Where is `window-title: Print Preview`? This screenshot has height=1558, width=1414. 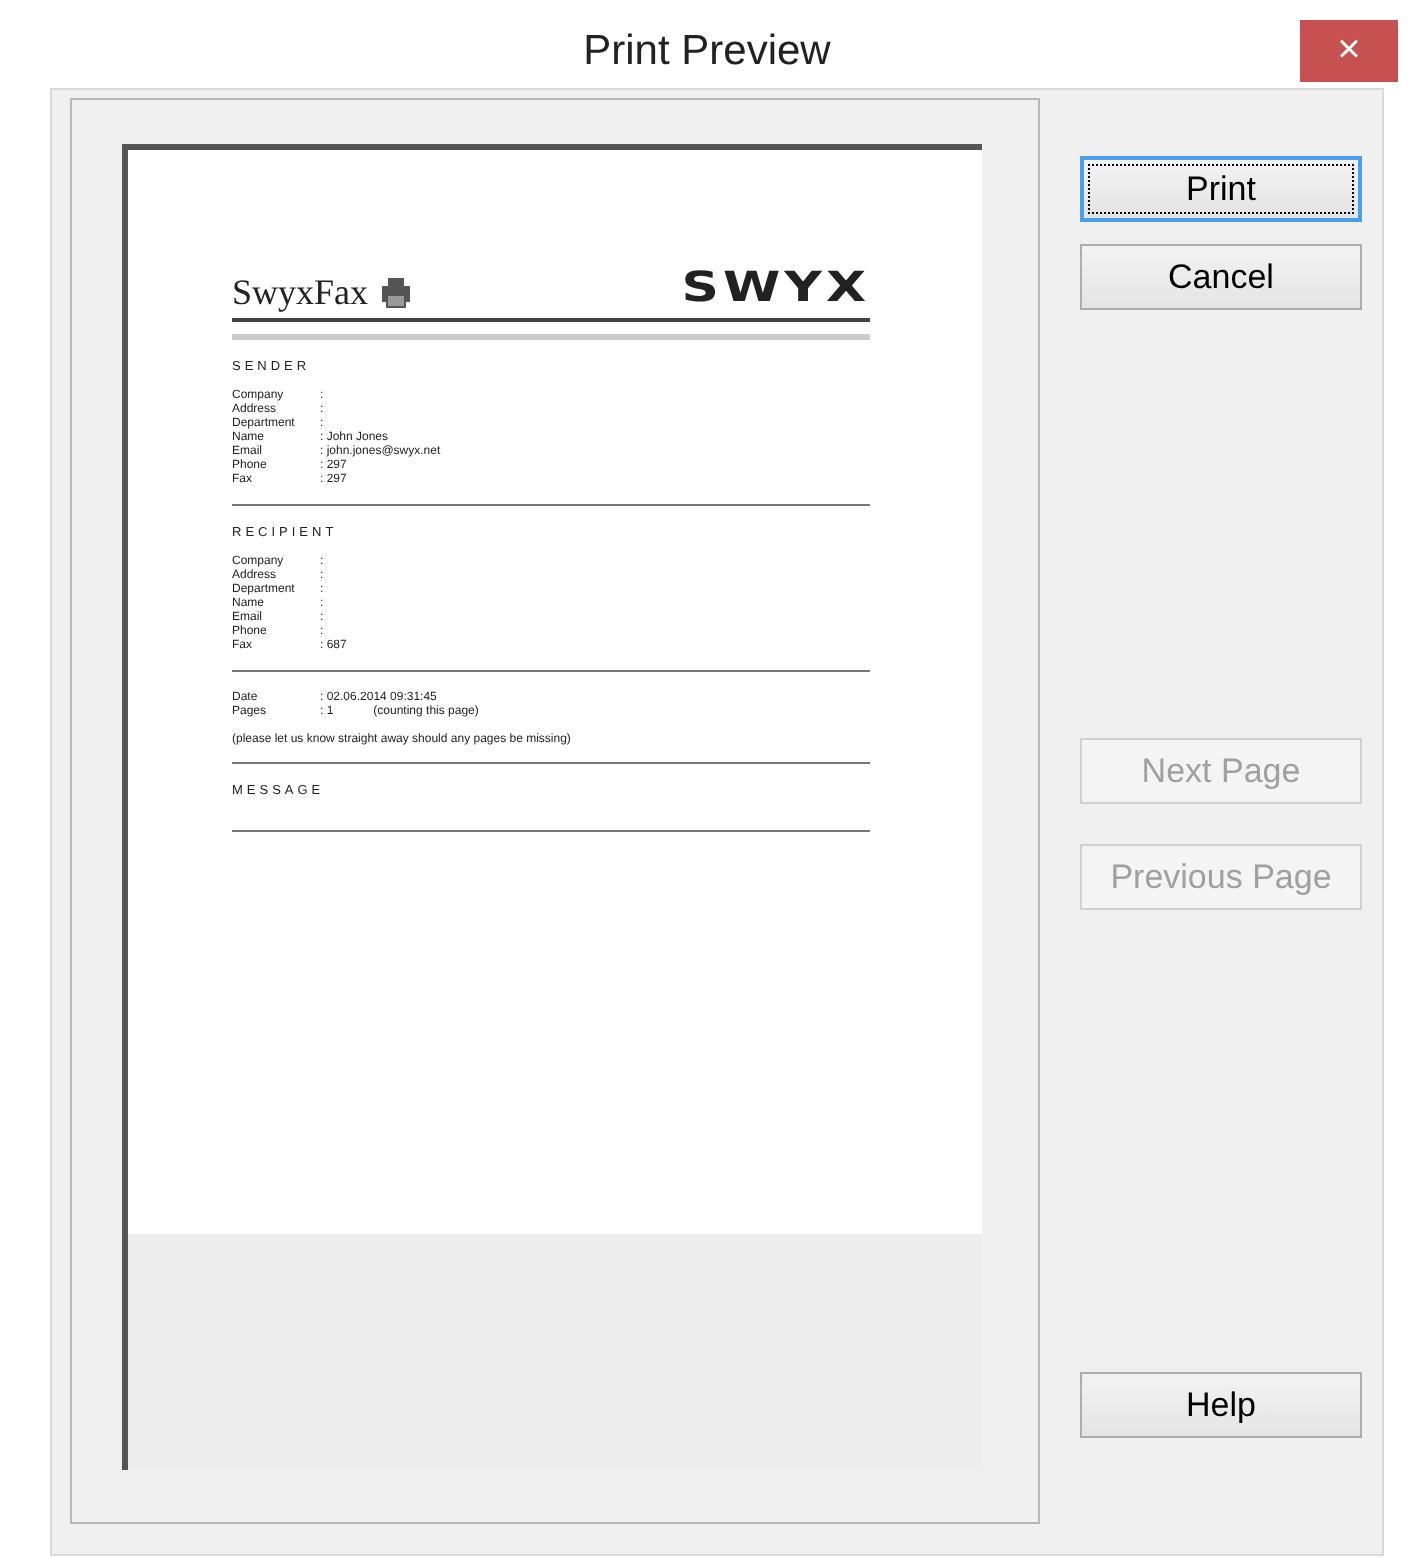 window-title: Print Preview is located at coordinates (707, 52).